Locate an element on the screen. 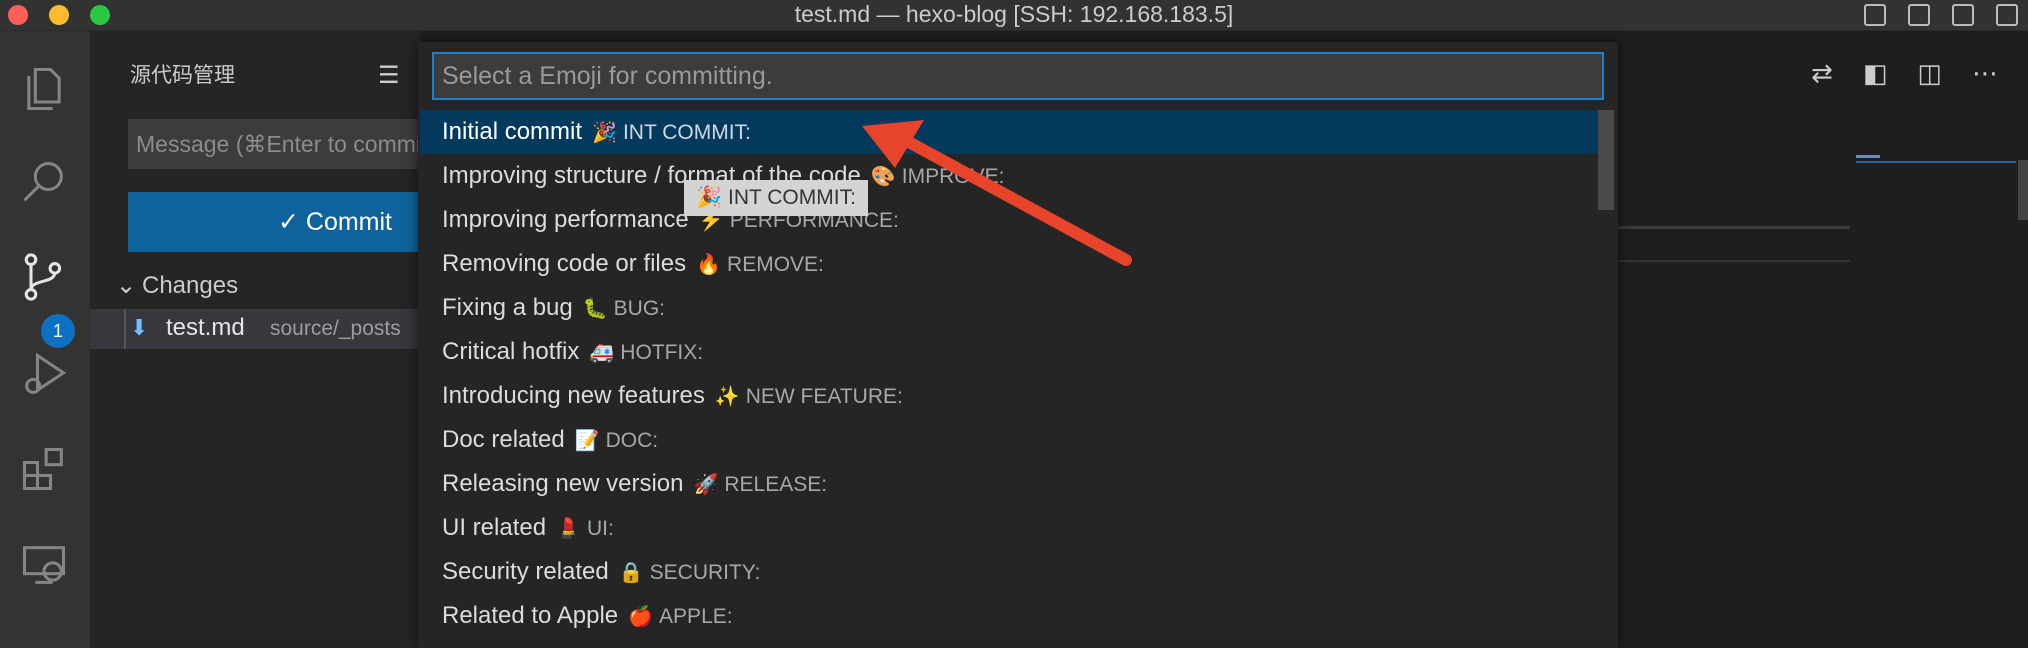  item-code: IMPROVE: is located at coordinates (953, 176).